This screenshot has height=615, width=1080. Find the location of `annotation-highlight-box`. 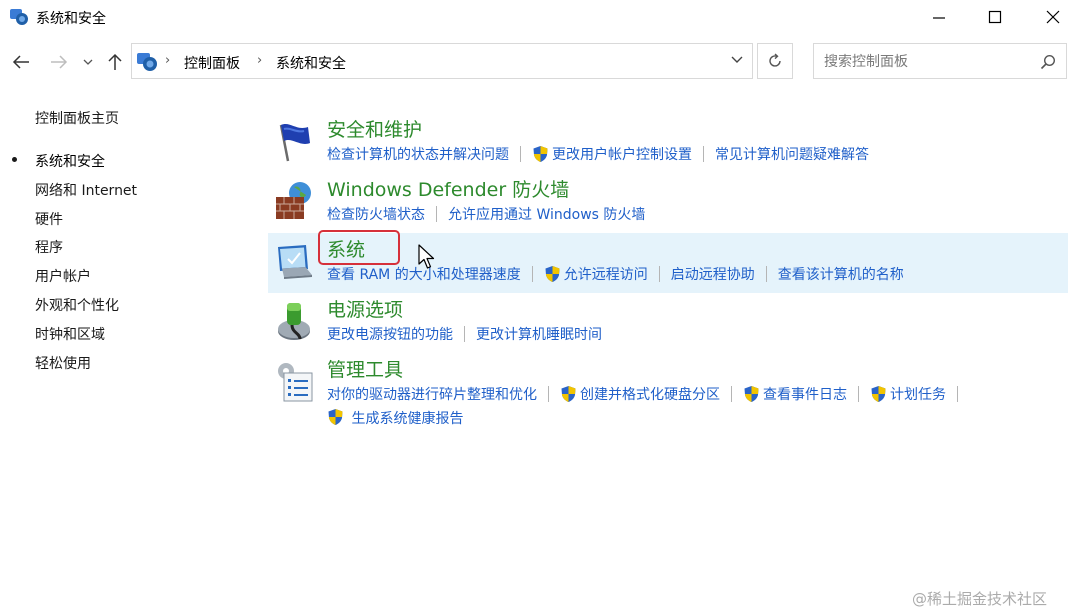

annotation-highlight-box is located at coordinates (359, 247).